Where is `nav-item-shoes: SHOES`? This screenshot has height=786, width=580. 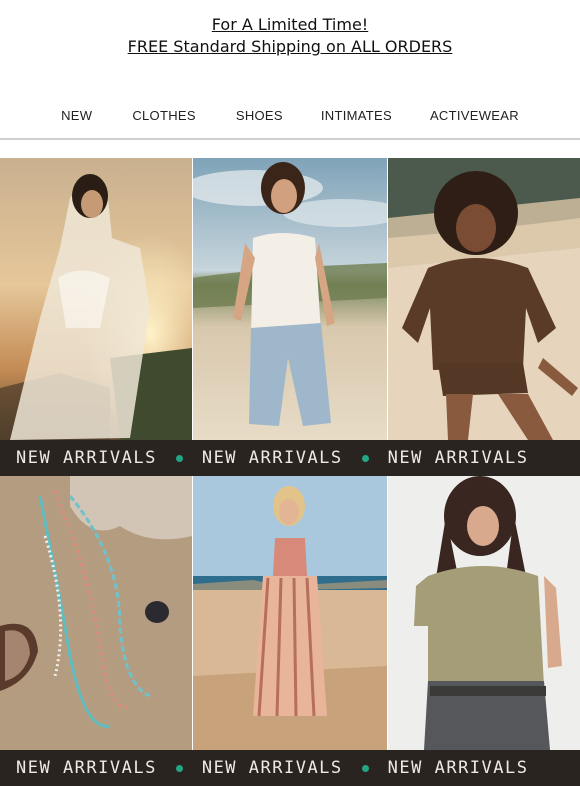 nav-item-shoes: SHOES is located at coordinates (259, 118).